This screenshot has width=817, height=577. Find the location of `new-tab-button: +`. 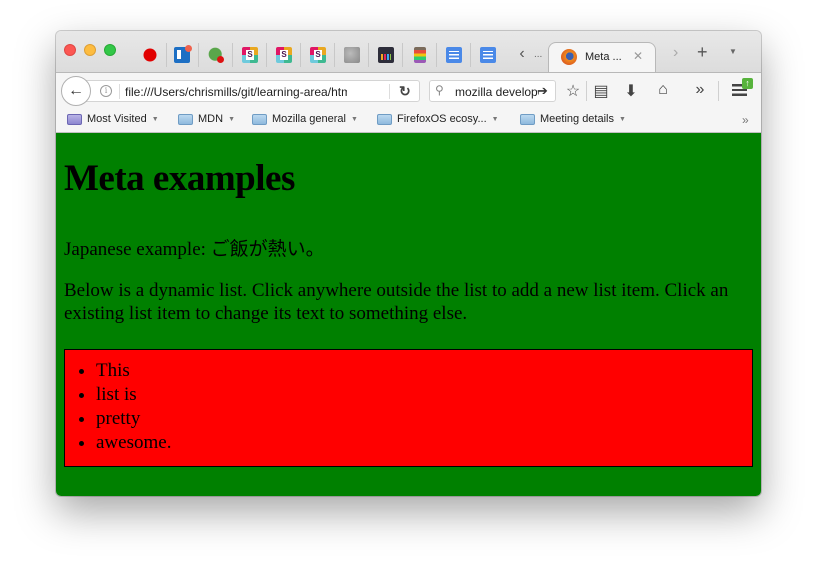

new-tab-button: + is located at coordinates (702, 52).